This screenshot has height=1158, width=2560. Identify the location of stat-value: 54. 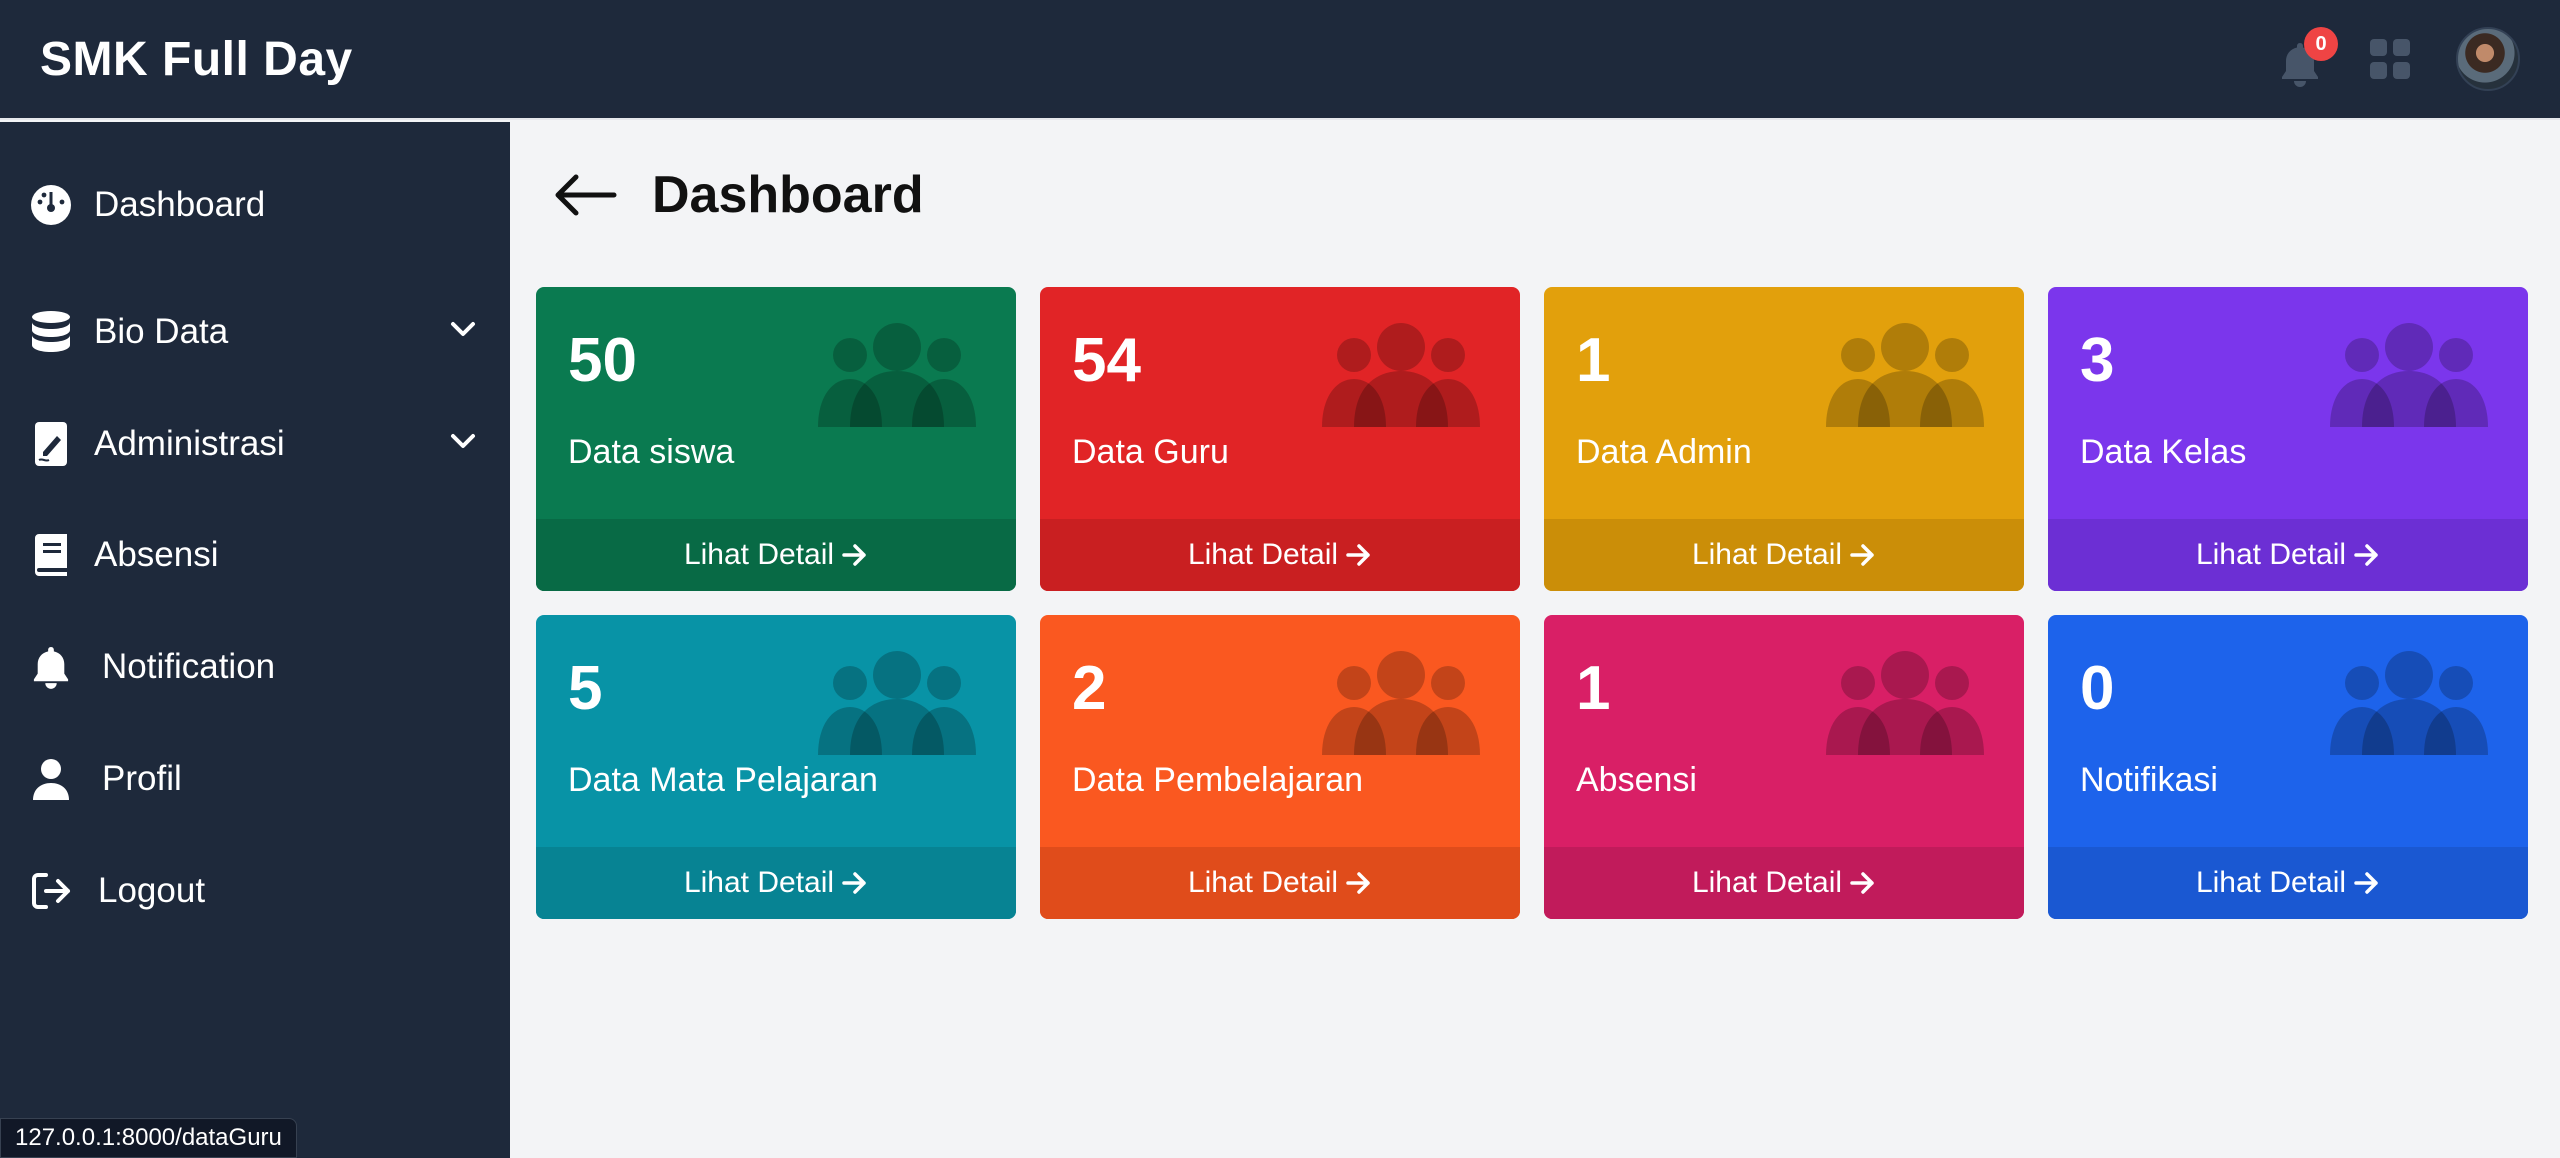
(1106, 360).